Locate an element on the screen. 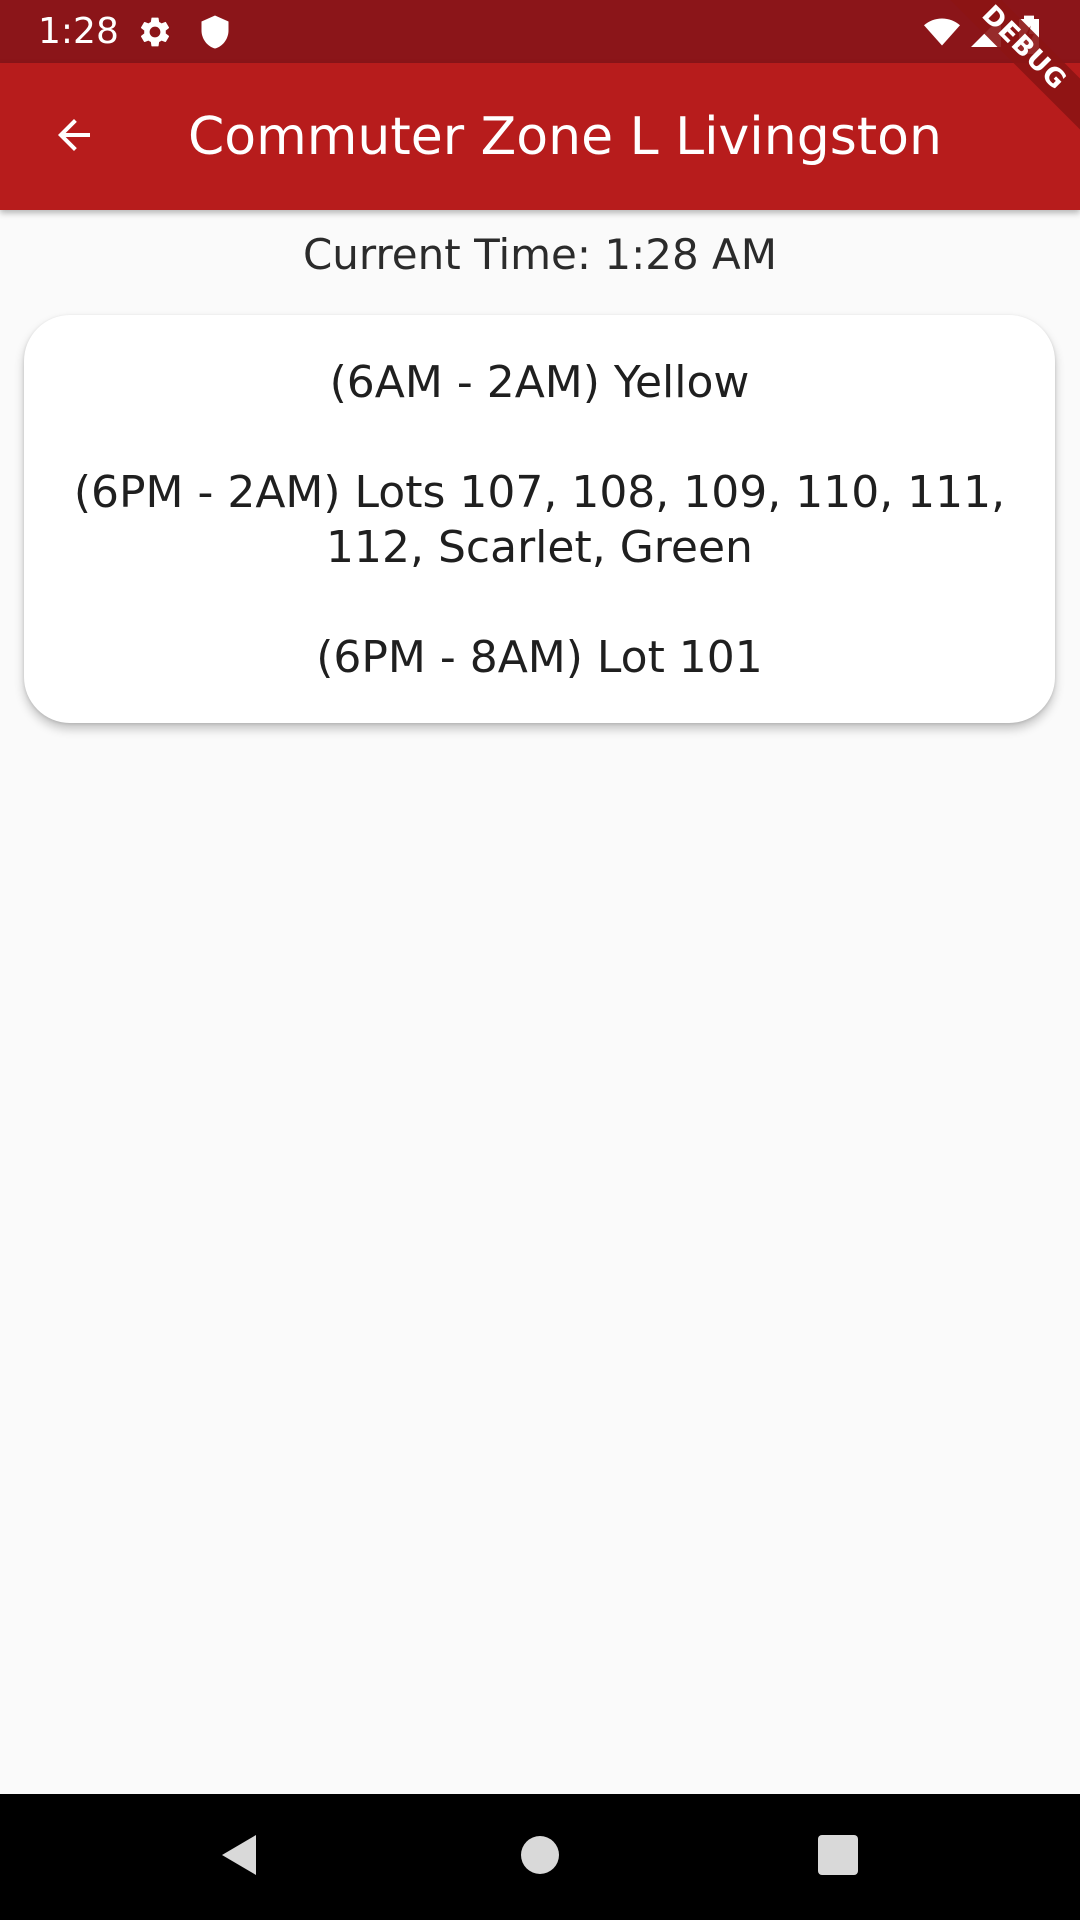 This screenshot has height=1920, width=1080. nav-back-button is located at coordinates (238, 1857).